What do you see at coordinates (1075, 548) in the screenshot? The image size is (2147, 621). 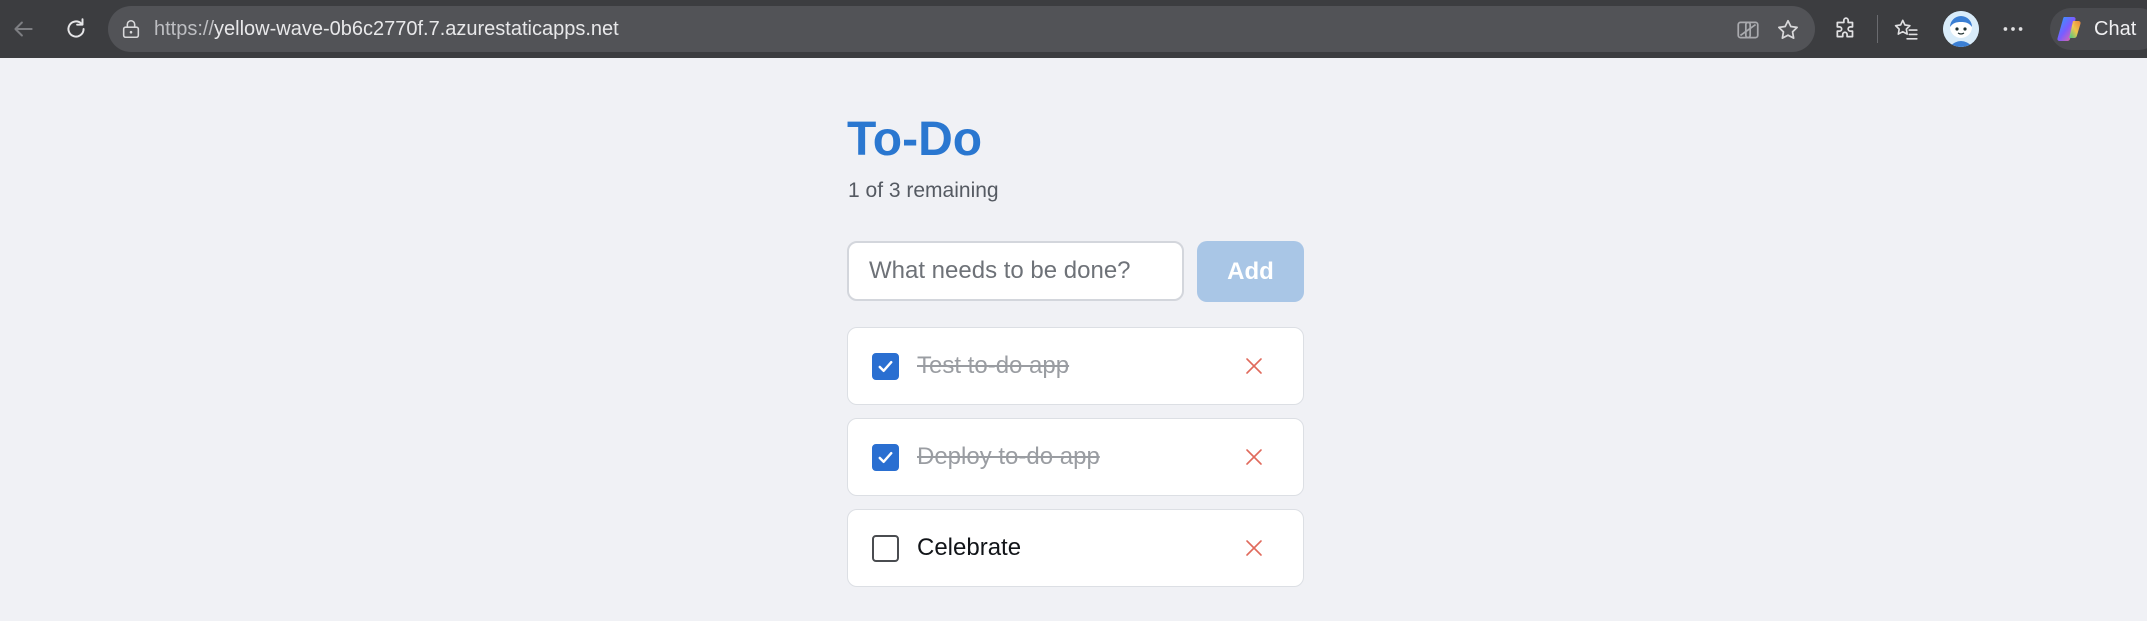 I see `todo-item: Celebrate` at bounding box center [1075, 548].